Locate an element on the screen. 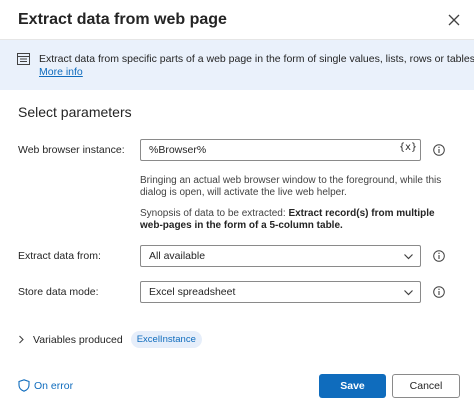 The image size is (474, 410). on-error-button: On error is located at coordinates (45, 385).